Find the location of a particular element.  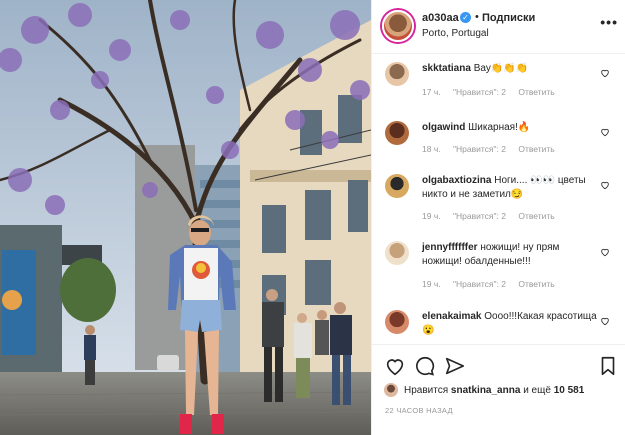

bookmark-icon is located at coordinates (608, 366).